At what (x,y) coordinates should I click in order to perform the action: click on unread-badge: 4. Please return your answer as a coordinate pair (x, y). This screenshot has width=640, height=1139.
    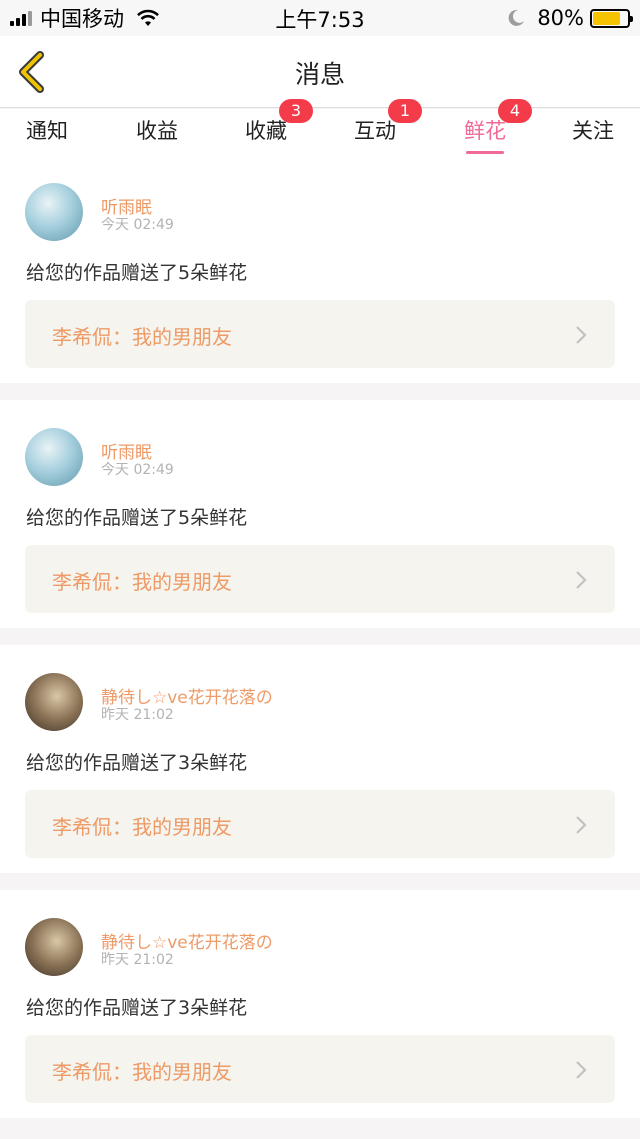
    Looking at the image, I should click on (515, 111).